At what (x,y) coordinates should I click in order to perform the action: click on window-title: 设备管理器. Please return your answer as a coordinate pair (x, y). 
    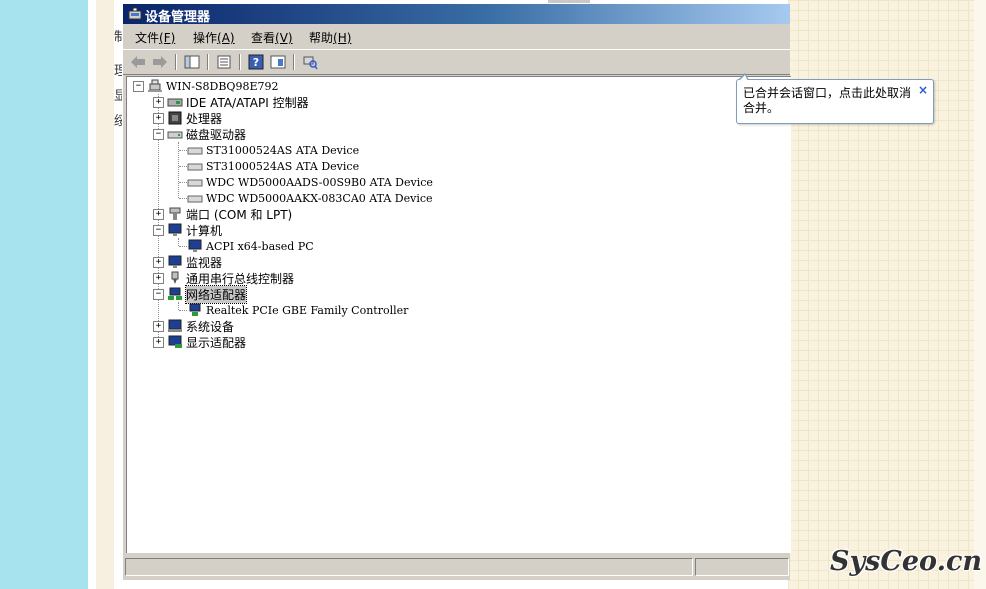
    Looking at the image, I should click on (178, 17).